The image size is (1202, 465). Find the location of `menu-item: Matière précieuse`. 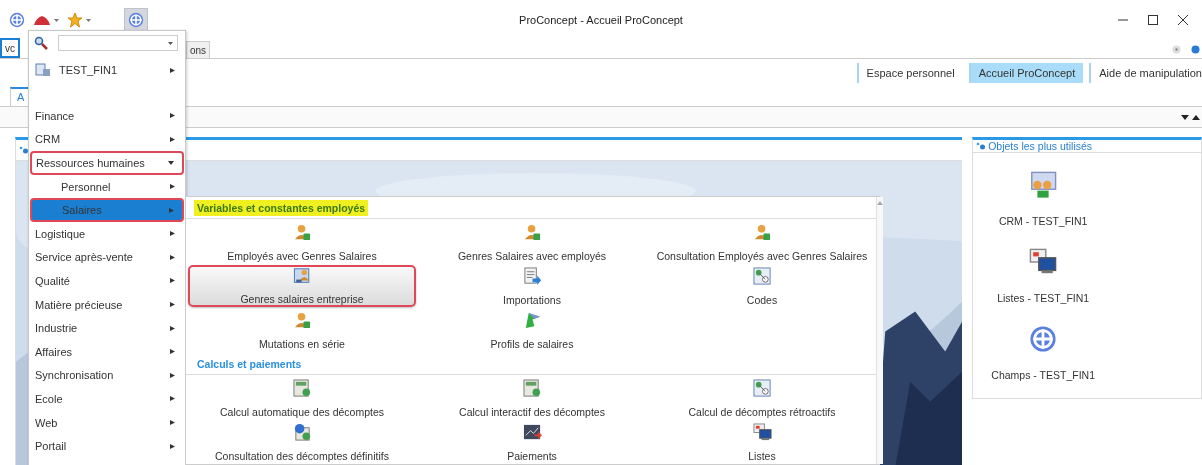

menu-item: Matière précieuse is located at coordinates (107, 304).